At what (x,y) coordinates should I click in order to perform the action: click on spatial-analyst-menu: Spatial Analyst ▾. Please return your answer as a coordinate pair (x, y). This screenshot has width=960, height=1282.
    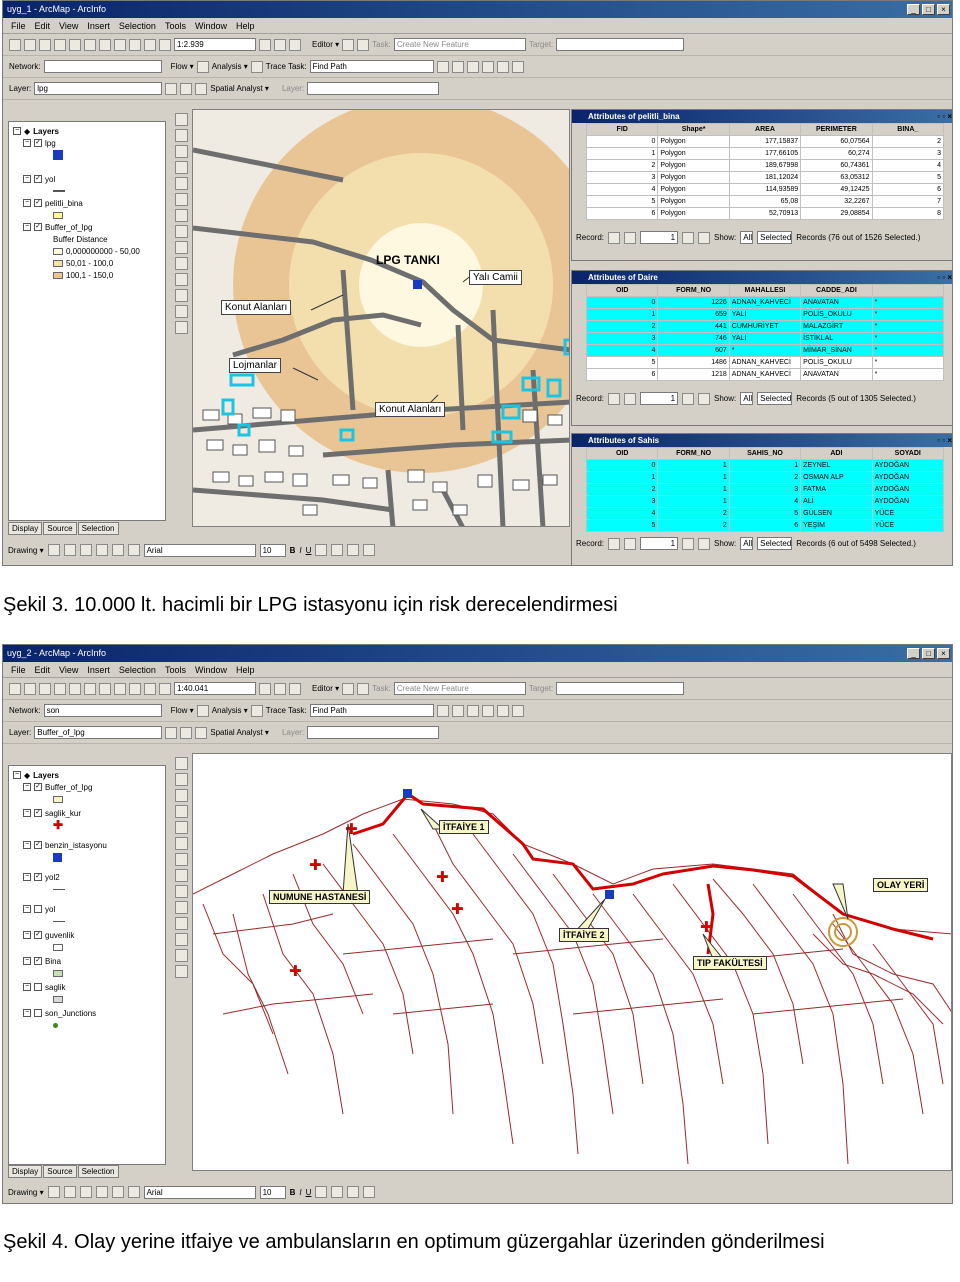
    Looking at the image, I should click on (239, 88).